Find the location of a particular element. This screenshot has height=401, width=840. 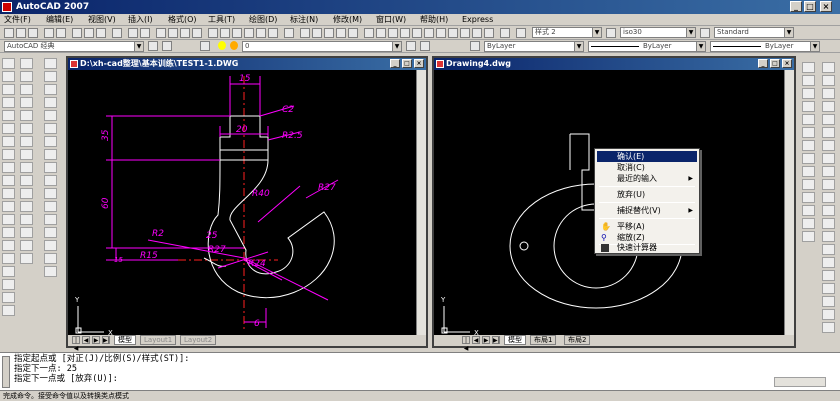

zoom-right-icon is located at coordinates (828, 327).